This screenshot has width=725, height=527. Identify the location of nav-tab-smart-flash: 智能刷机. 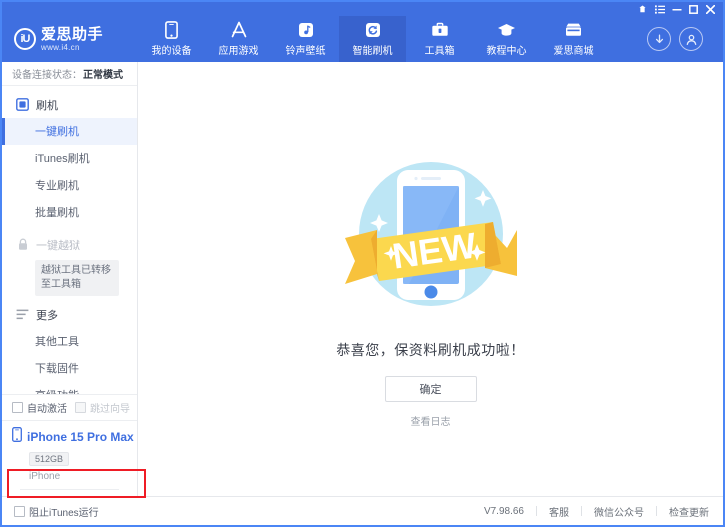
(372, 39).